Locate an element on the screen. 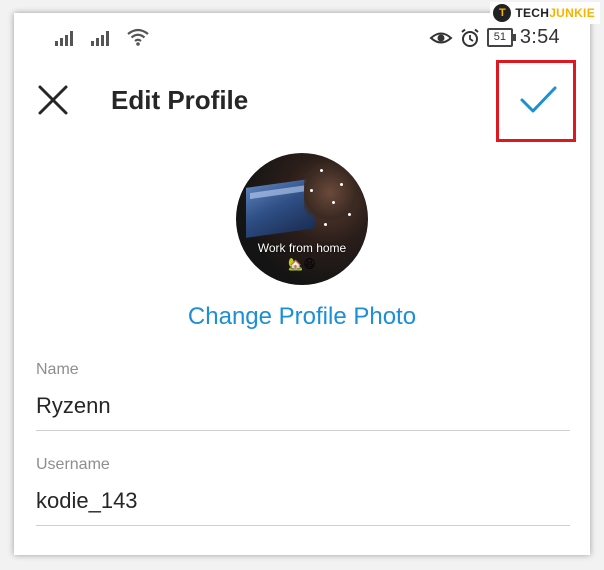 The image size is (604, 570). page-title: Edit Profile is located at coordinates (180, 100).